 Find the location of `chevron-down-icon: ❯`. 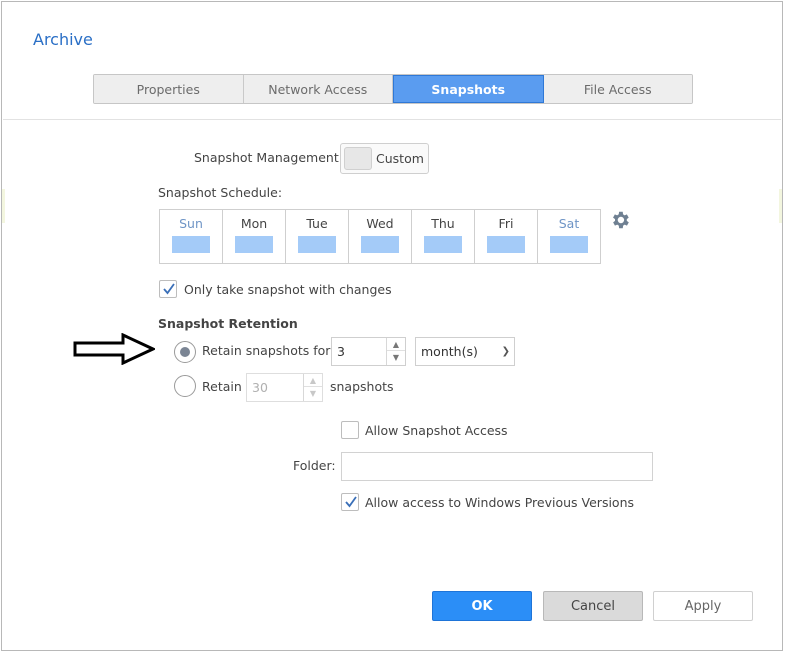

chevron-down-icon: ❯ is located at coordinates (505, 351).